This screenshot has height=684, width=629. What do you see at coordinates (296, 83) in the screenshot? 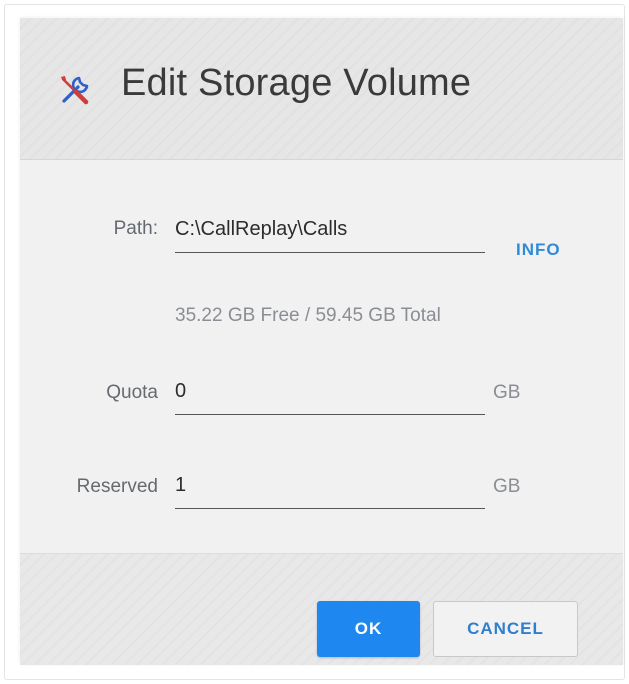
I see `dialog-title: Edit Storage Volume` at bounding box center [296, 83].